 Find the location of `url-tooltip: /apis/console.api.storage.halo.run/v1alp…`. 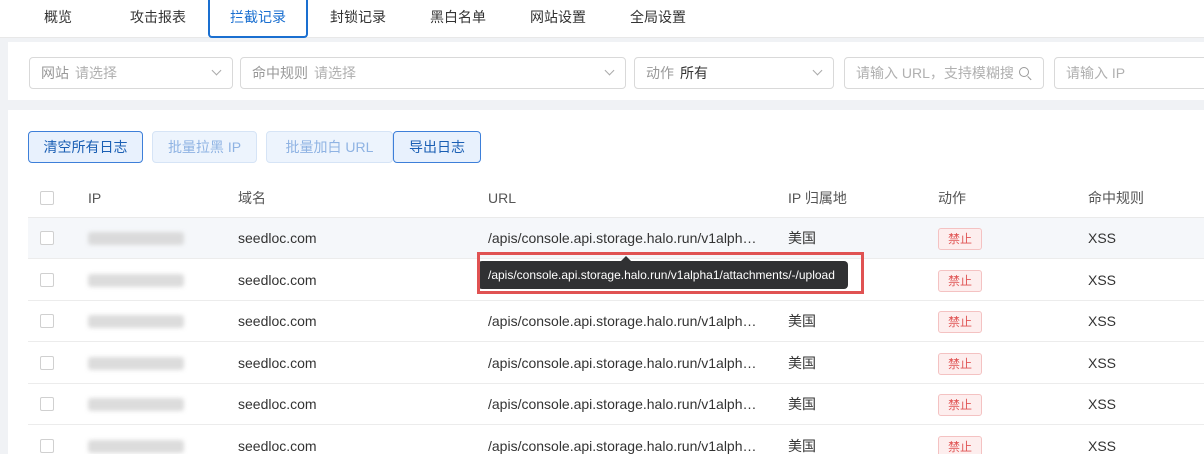

url-tooltip: /apis/console.api.storage.halo.run/v1alp… is located at coordinates (663, 275).